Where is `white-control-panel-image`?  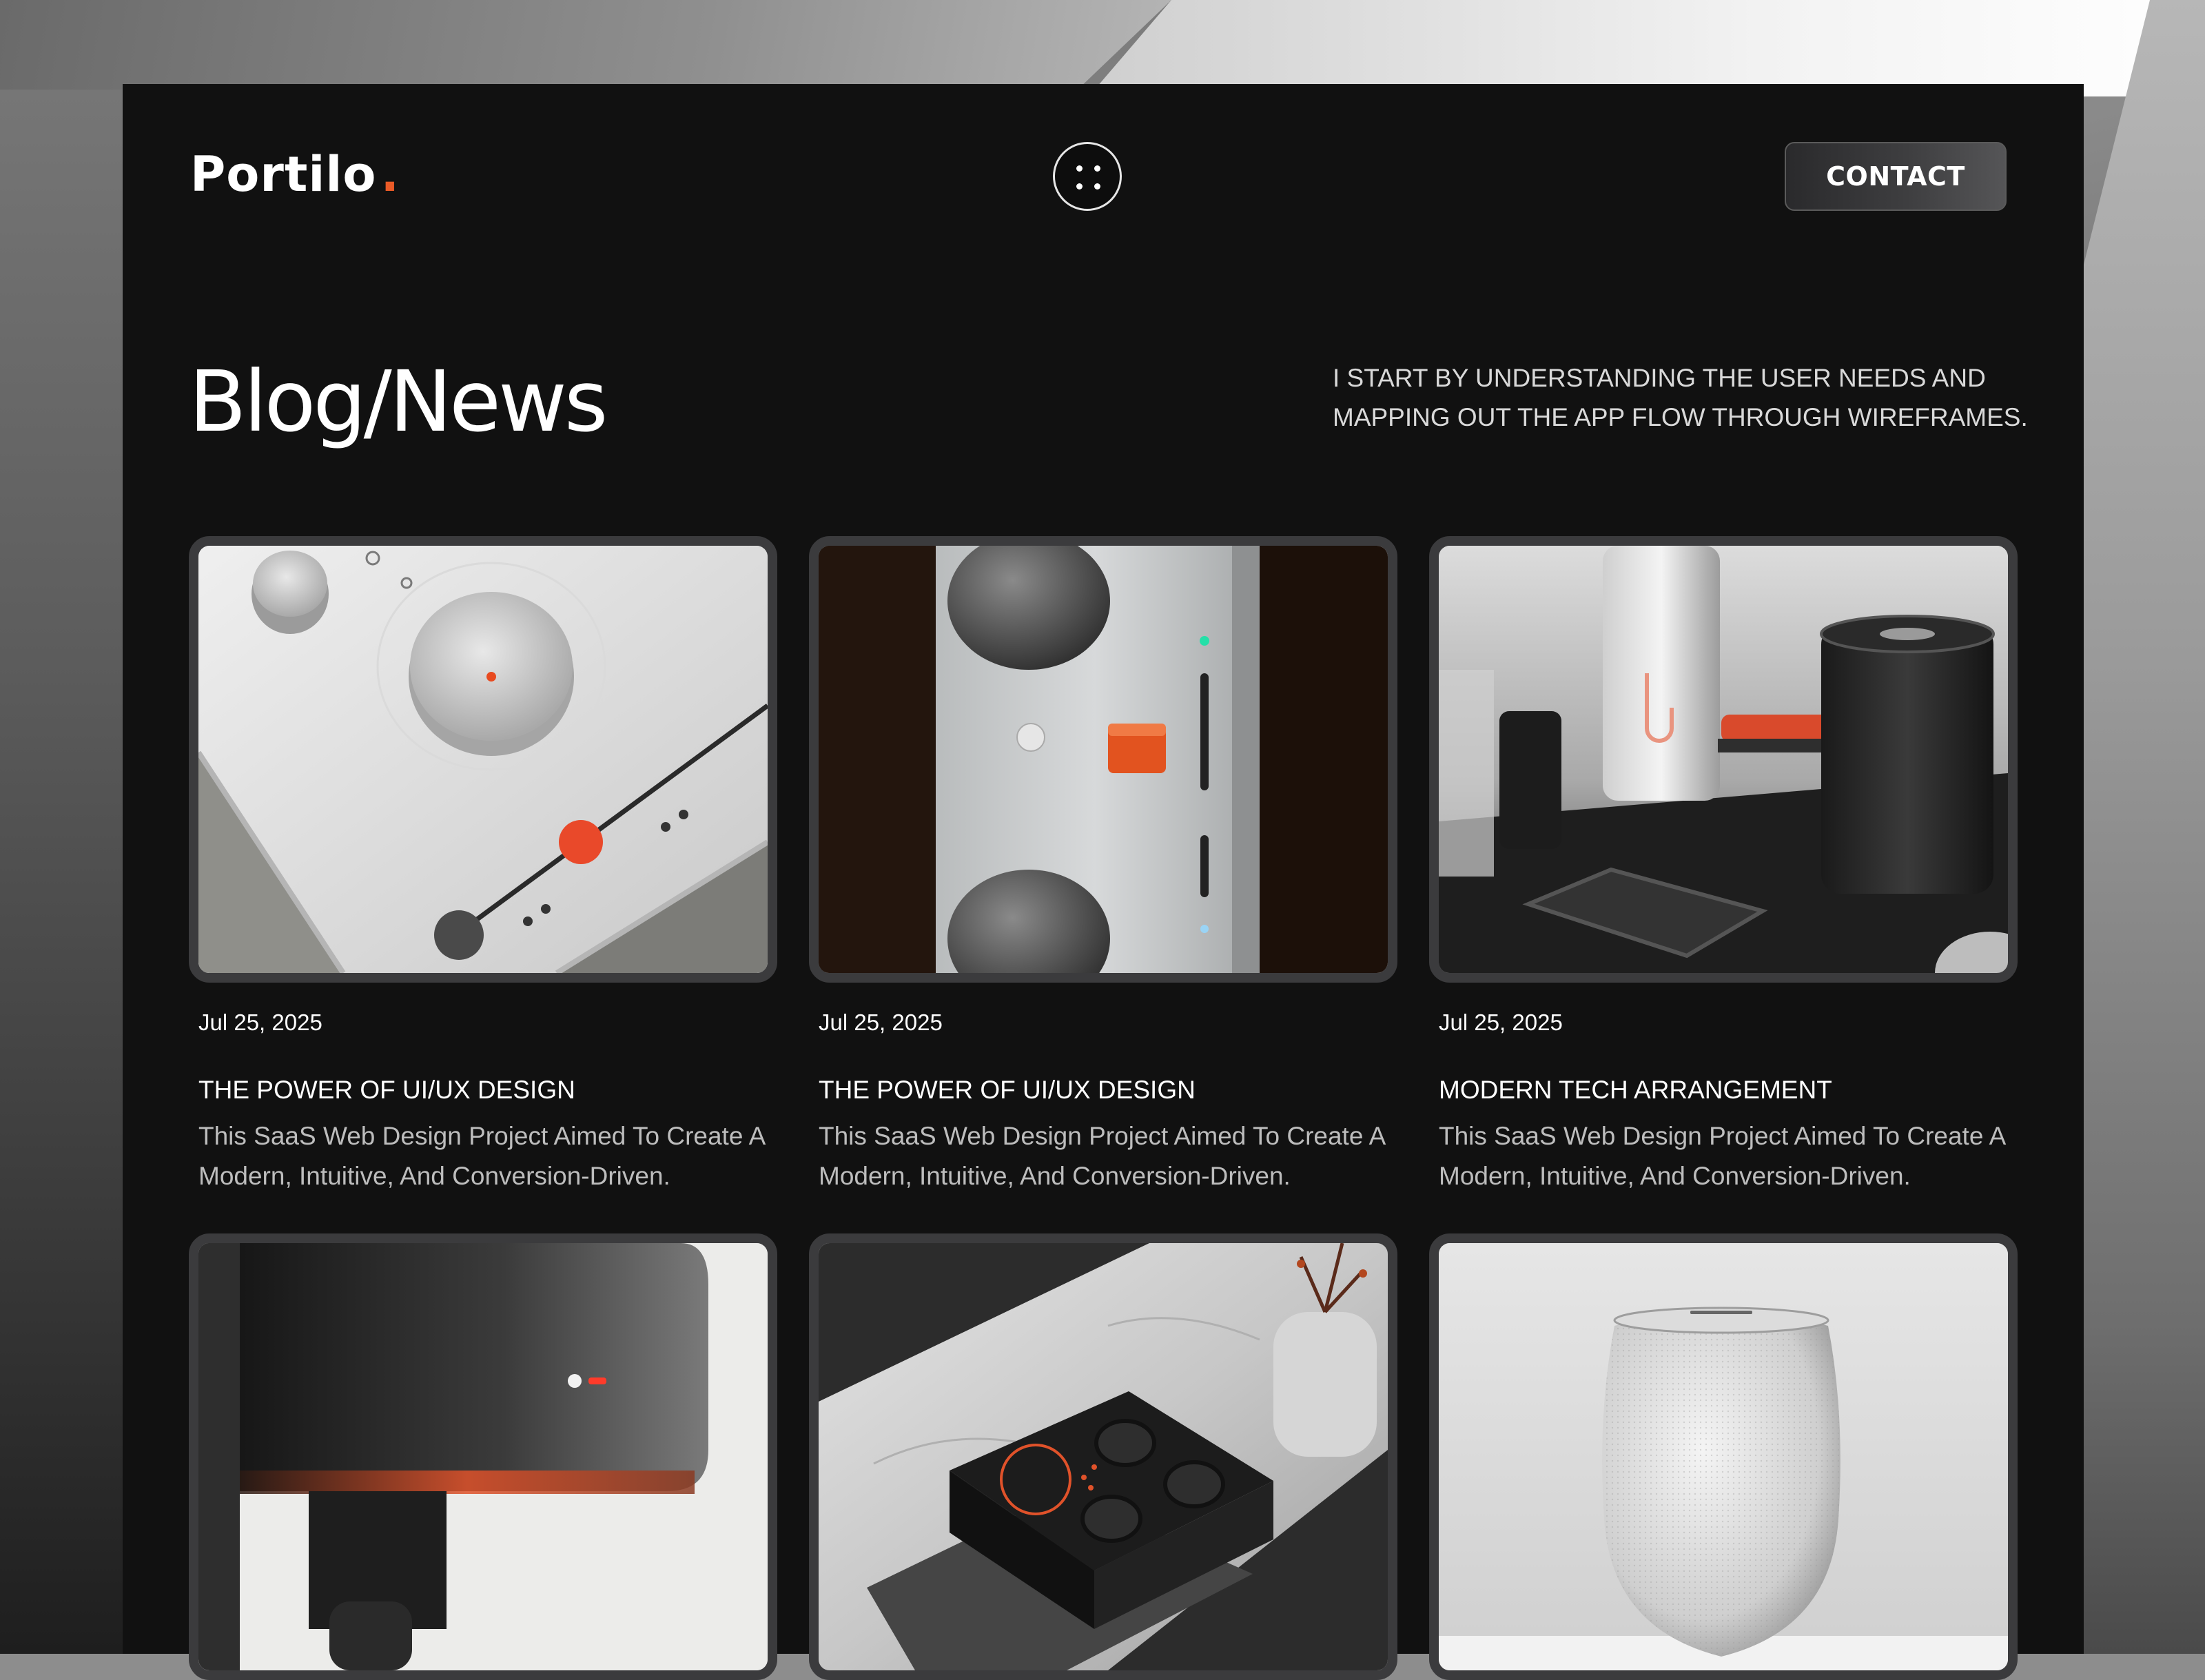 white-control-panel-image is located at coordinates (483, 759).